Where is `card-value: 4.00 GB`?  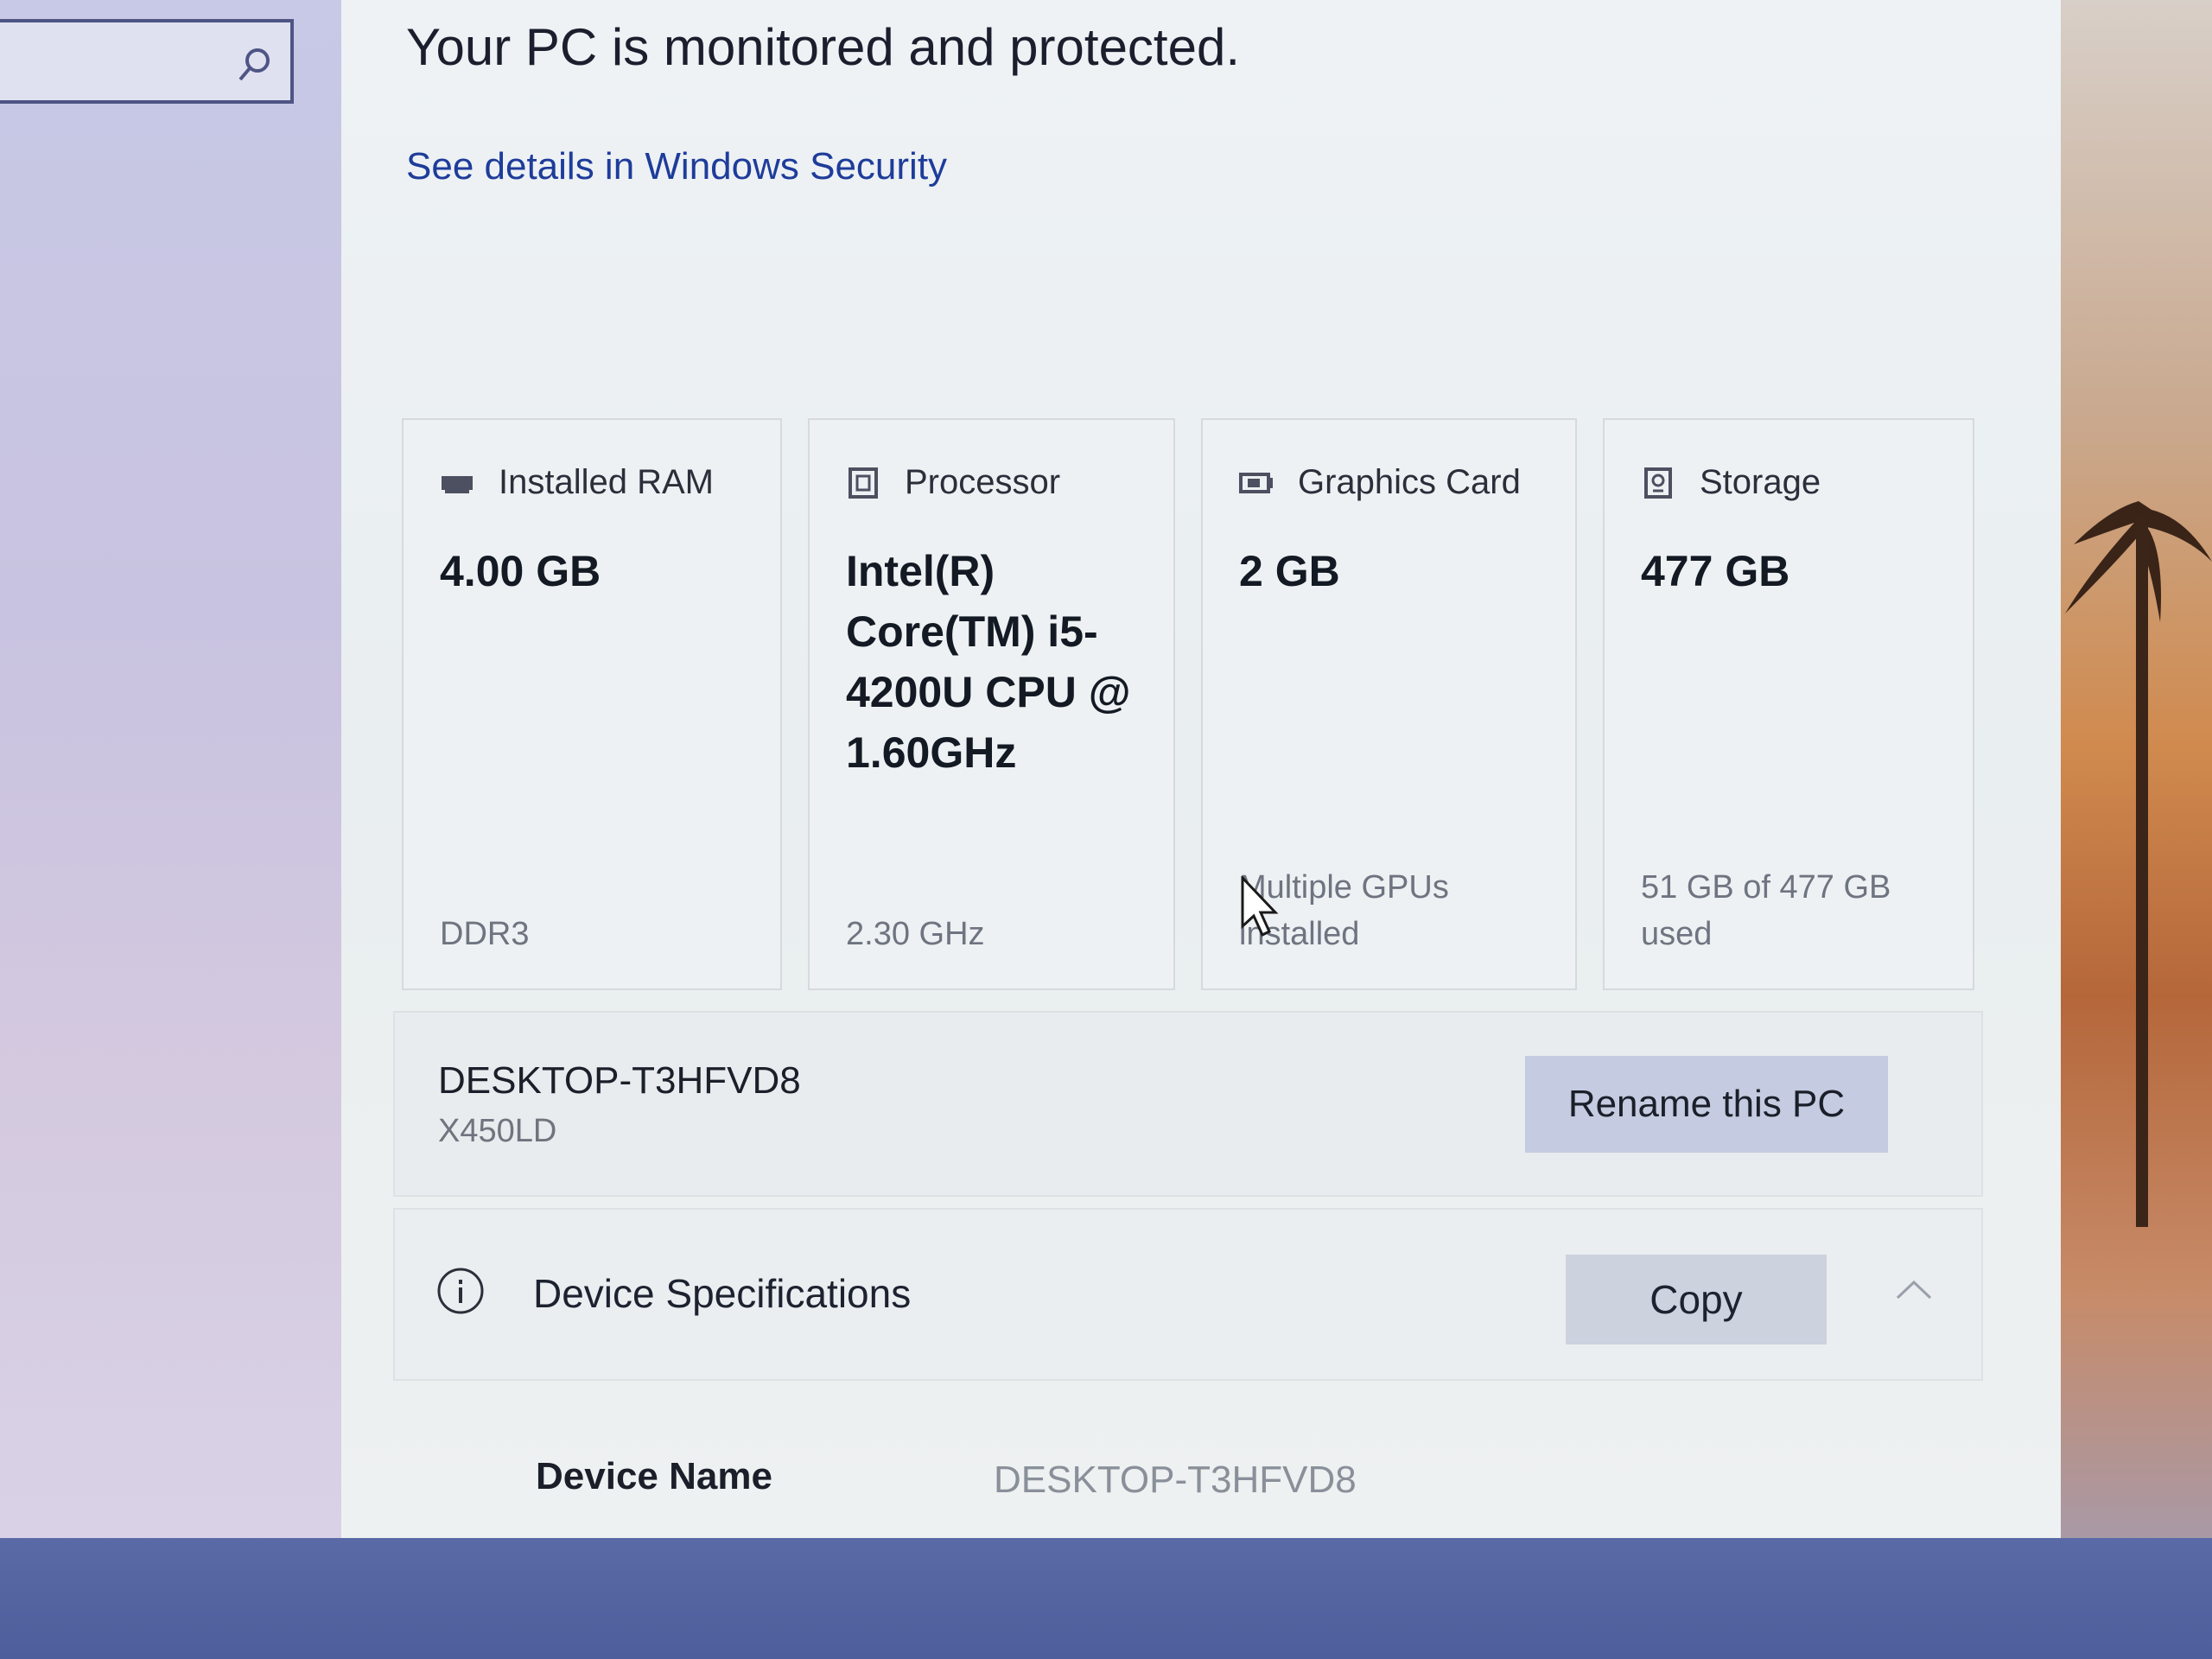 card-value: 4.00 GB is located at coordinates (520, 571).